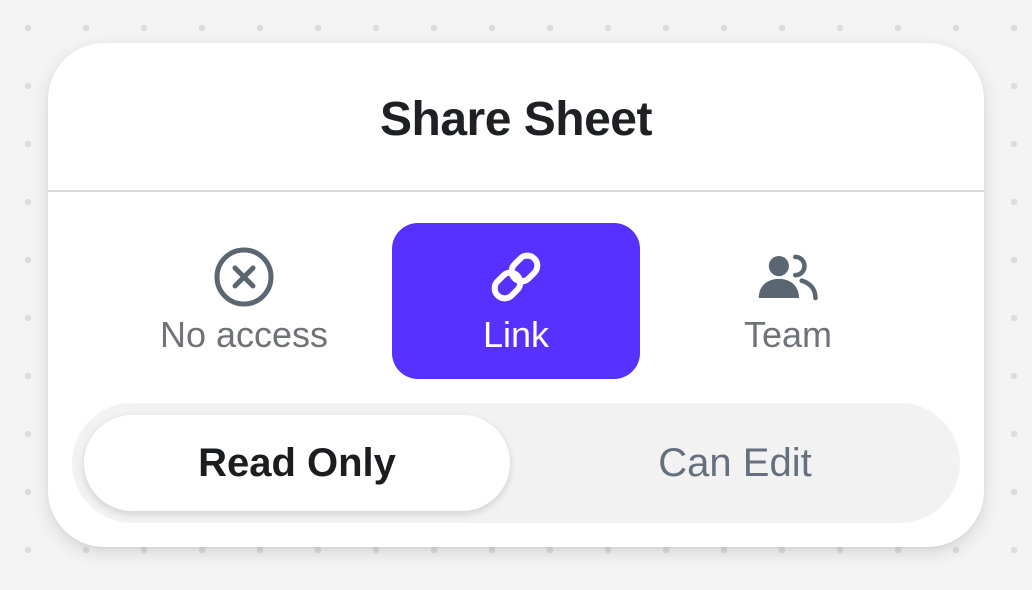  I want to click on option-label: No access, so click(244, 334).